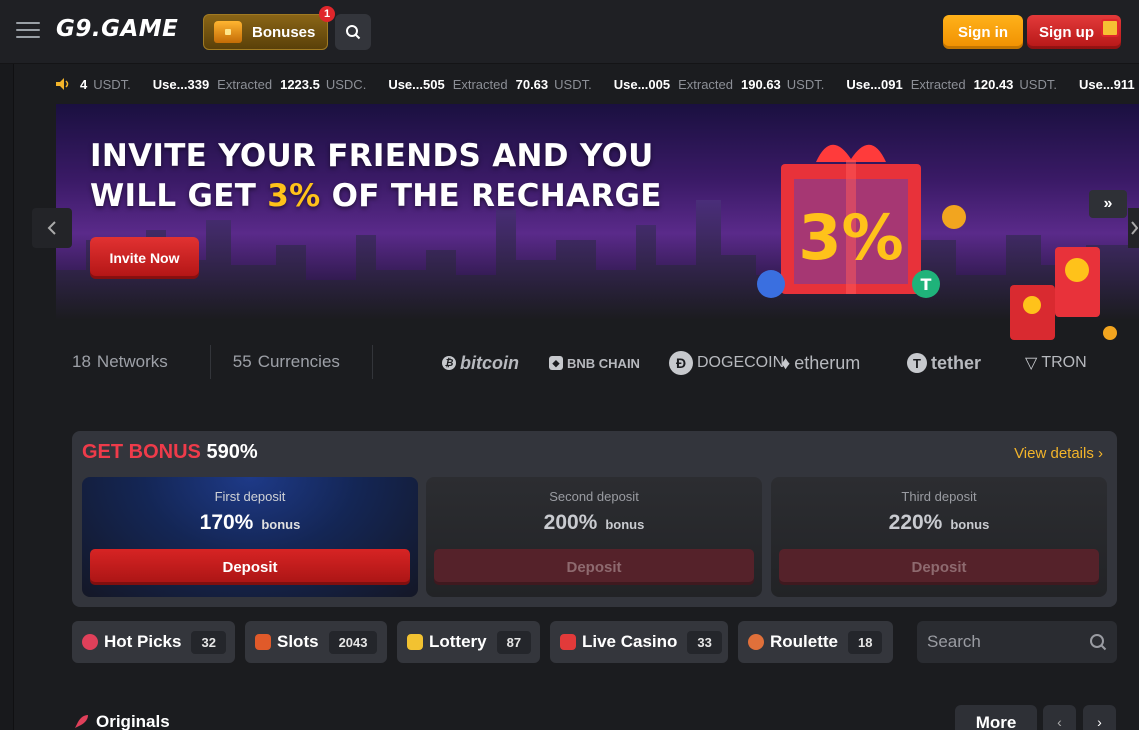 The height and width of the screenshot is (730, 1139). Describe the element at coordinates (514, 642) in the screenshot. I see `category-count: 87` at that location.